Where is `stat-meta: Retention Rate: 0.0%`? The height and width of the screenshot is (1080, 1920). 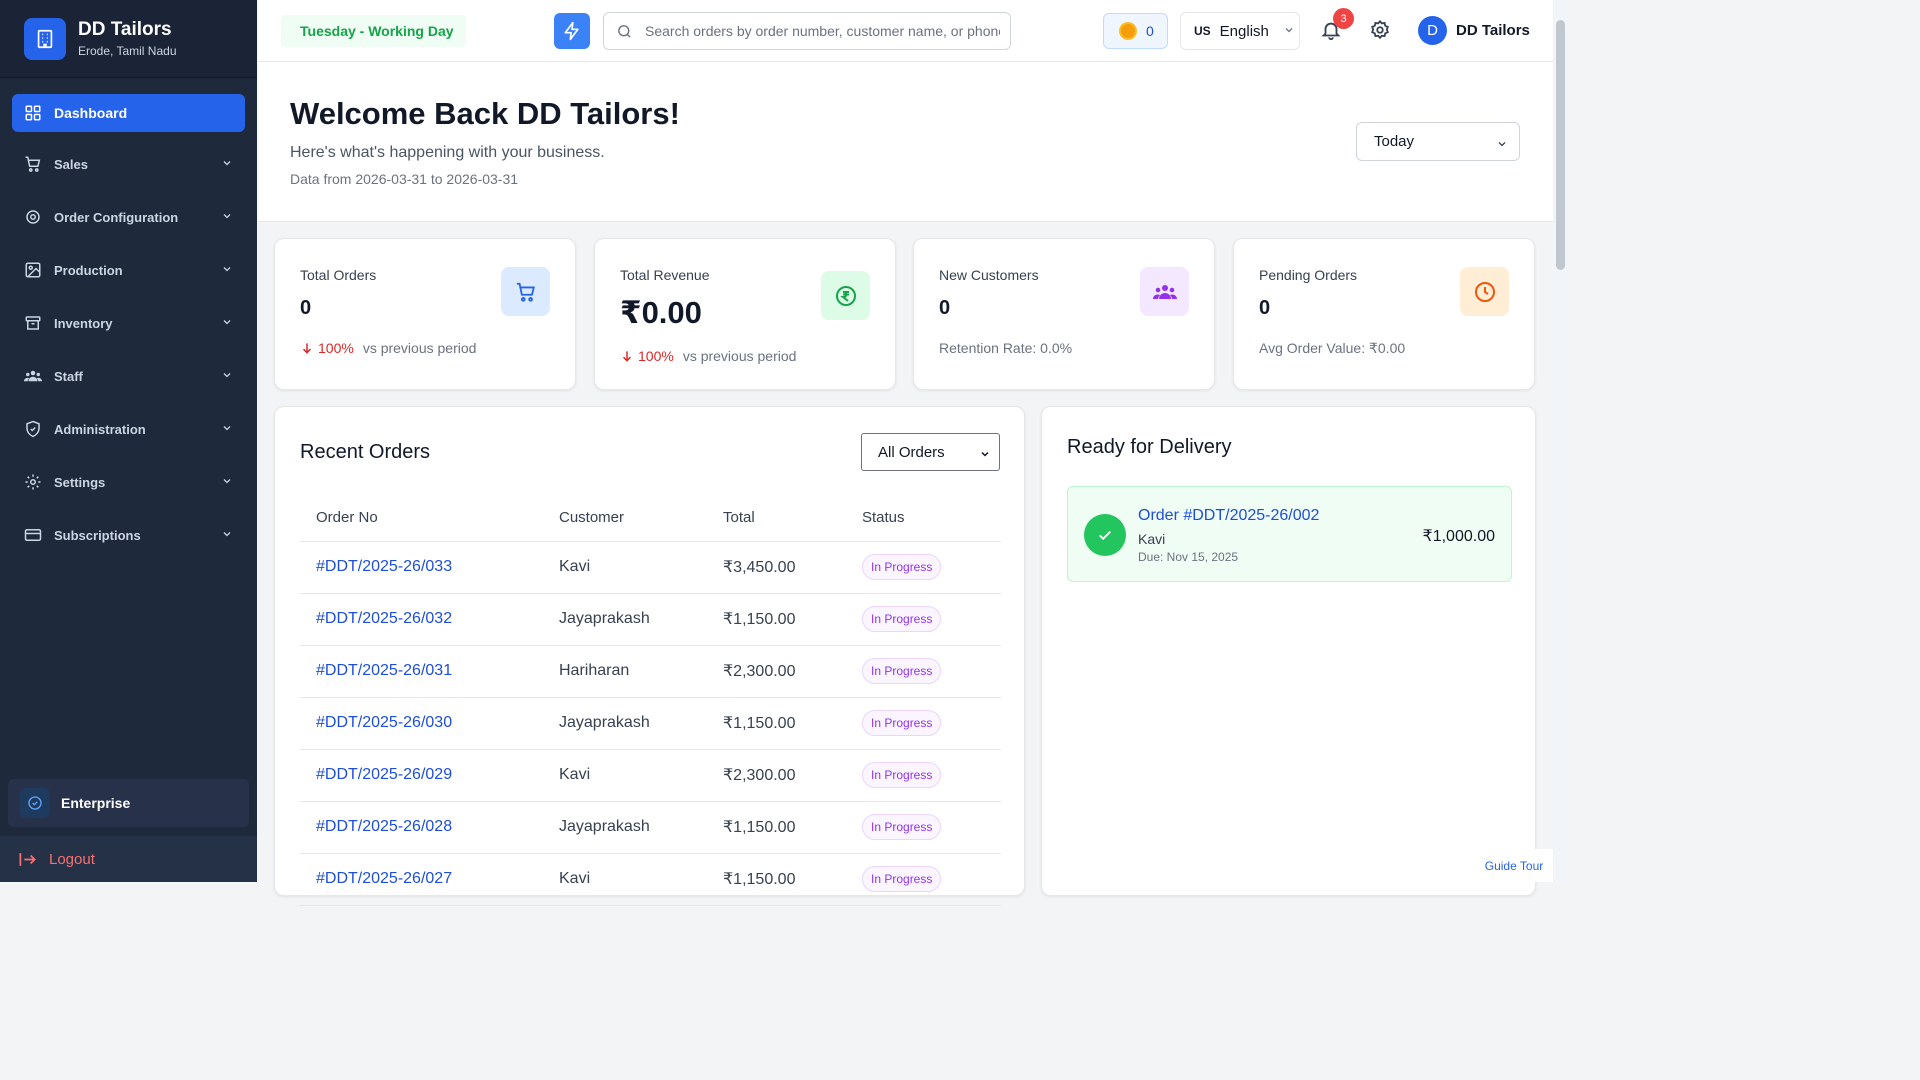
stat-meta: Retention Rate: 0.0% is located at coordinates (1006, 348).